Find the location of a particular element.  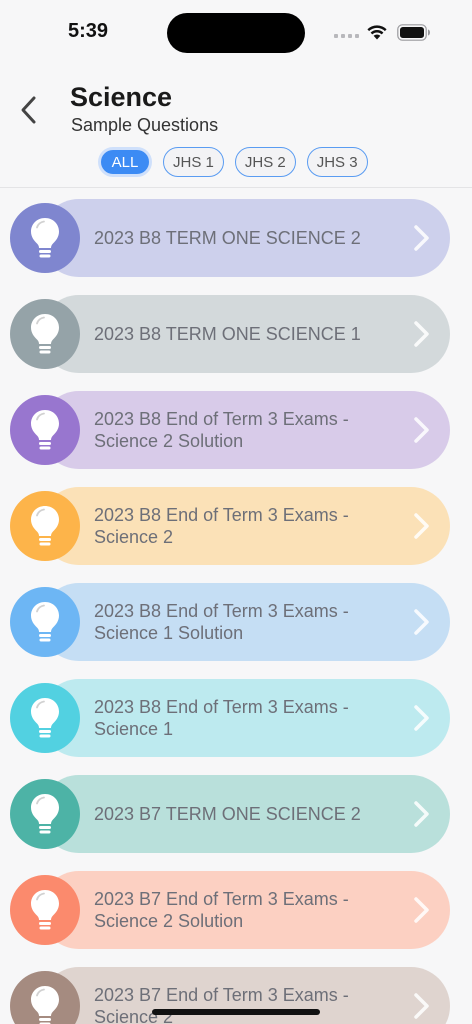

item-label: 2023 B7 End of Term 3 Exams - Science 2 is located at coordinates (221, 1004).